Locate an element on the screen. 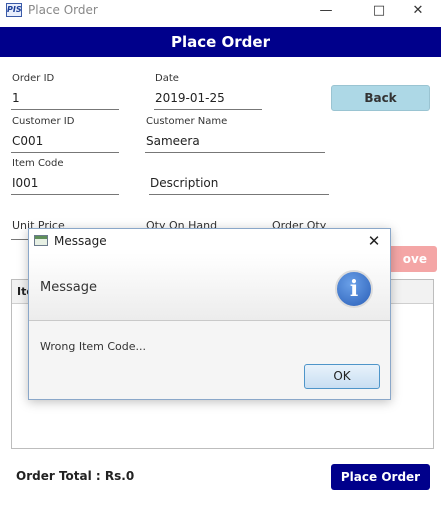 This screenshot has width=441, height=508. dialog-header-area: Message i is located at coordinates (209, 287).